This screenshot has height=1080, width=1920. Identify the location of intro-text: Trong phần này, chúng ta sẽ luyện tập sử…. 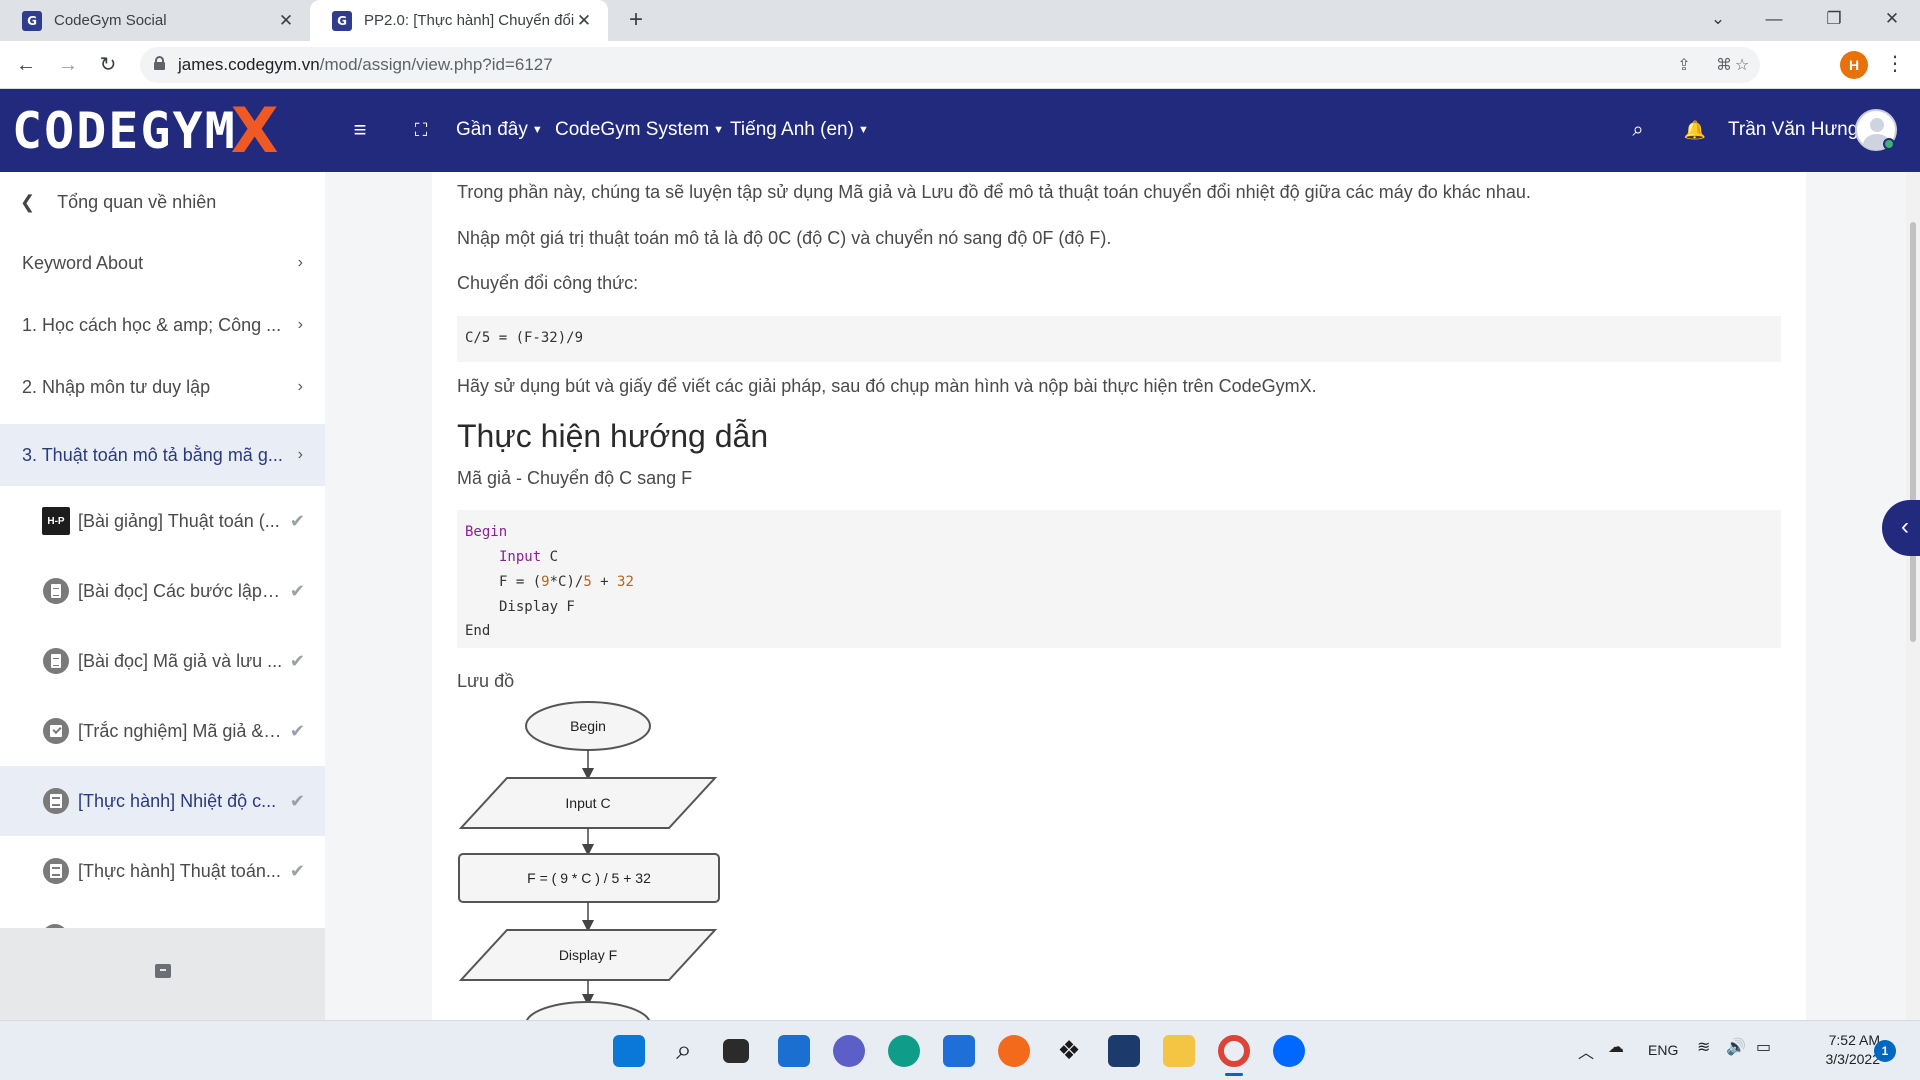
(994, 192).